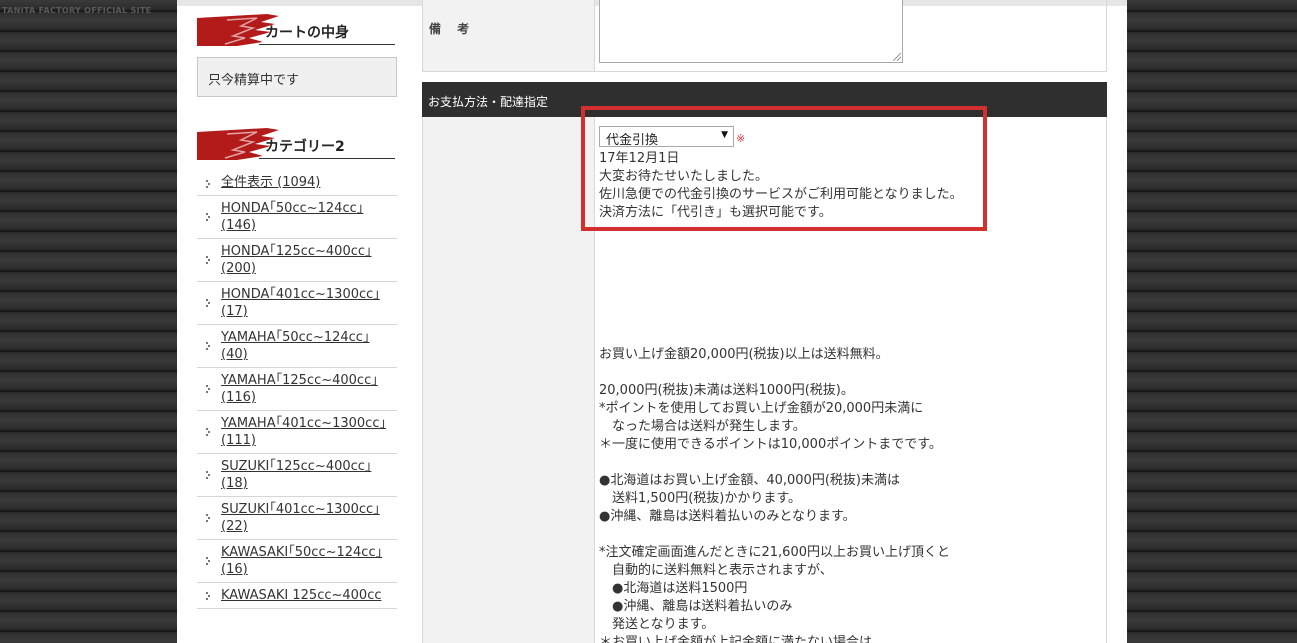 This screenshot has height=643, width=1297. I want to click on cart-heading: カートの中身, so click(297, 30).